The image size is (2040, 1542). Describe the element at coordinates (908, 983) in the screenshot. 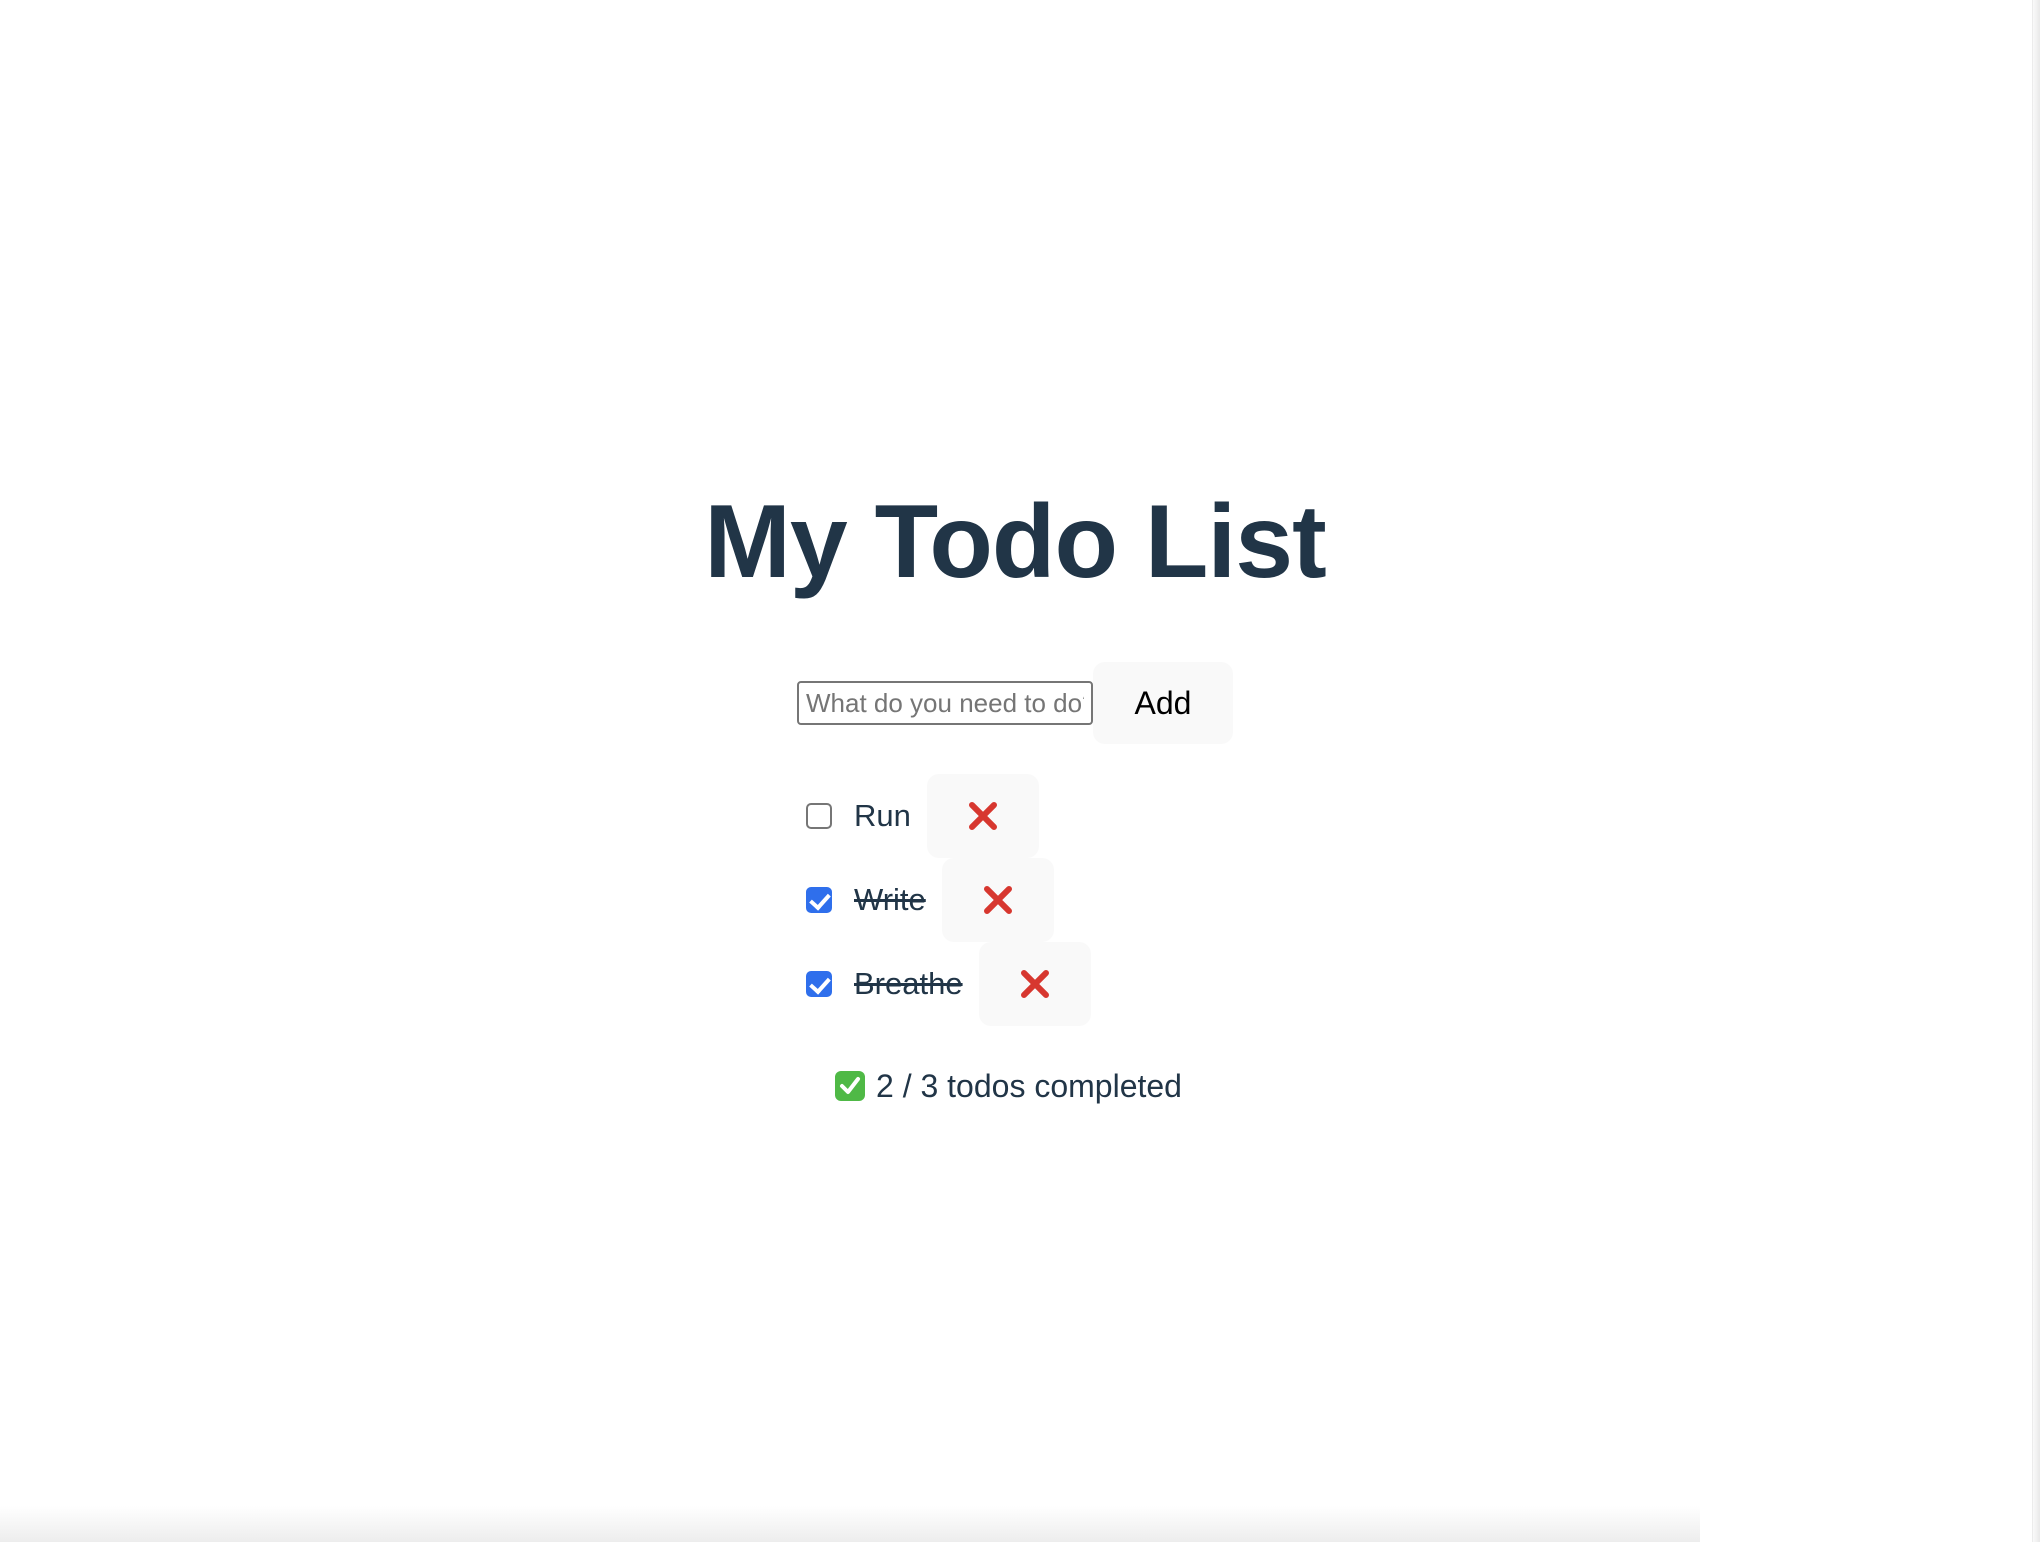

I see `todo-label: Breathe` at that location.